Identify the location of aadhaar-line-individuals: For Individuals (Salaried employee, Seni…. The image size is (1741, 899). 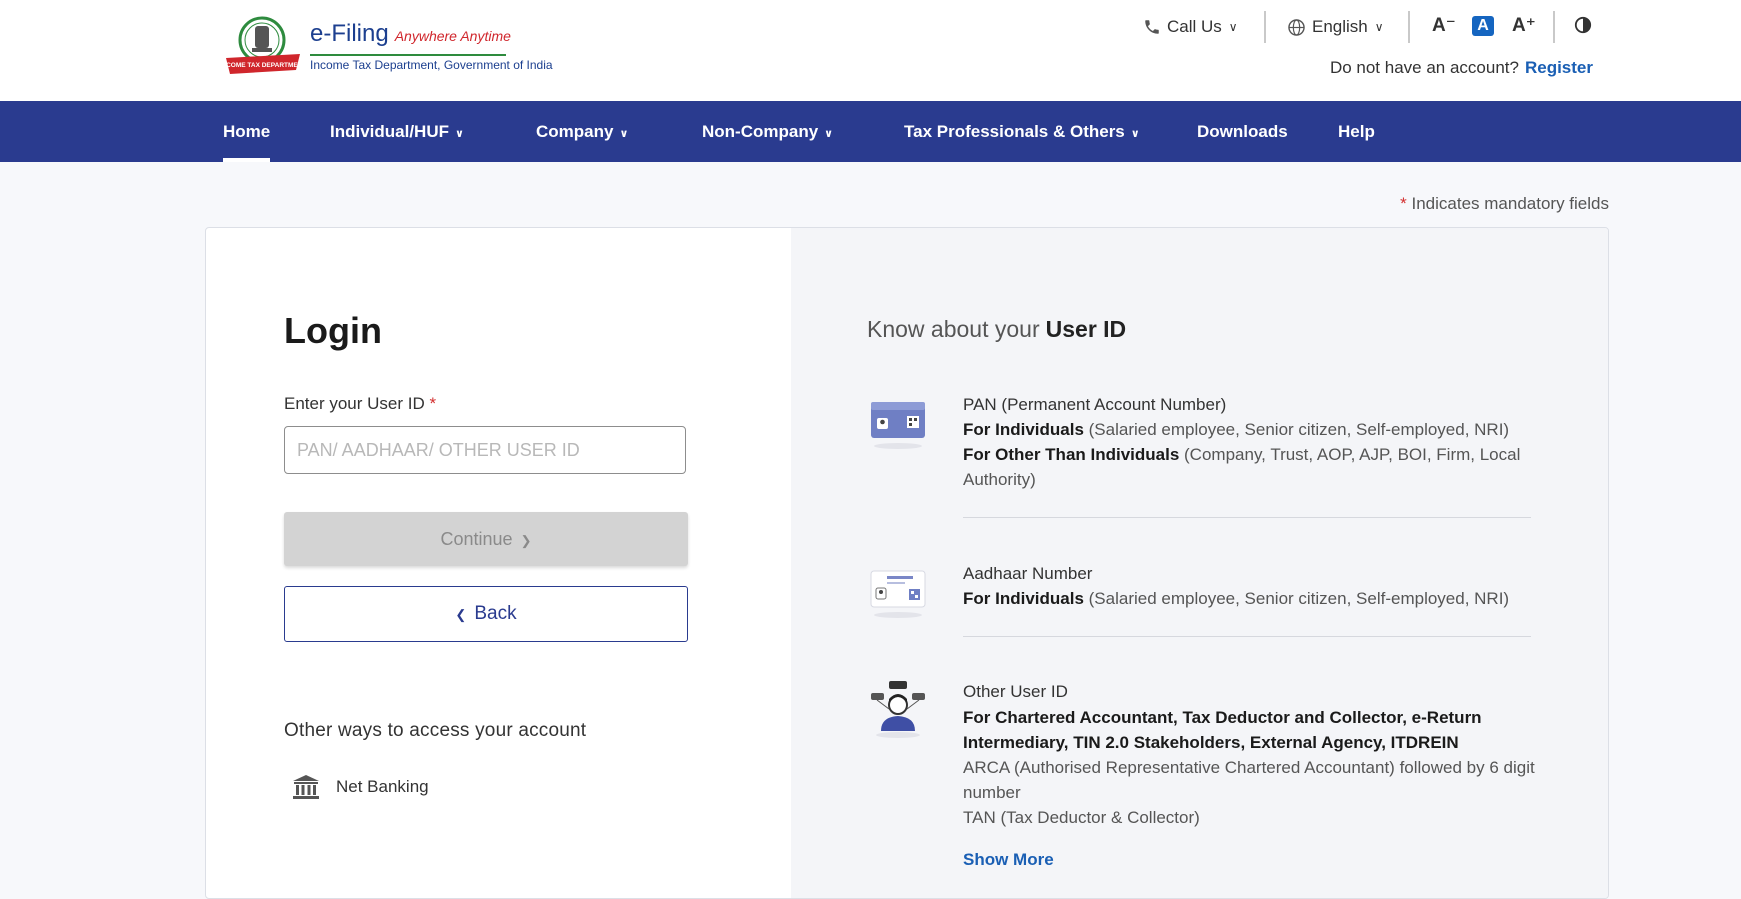
(1249, 598).